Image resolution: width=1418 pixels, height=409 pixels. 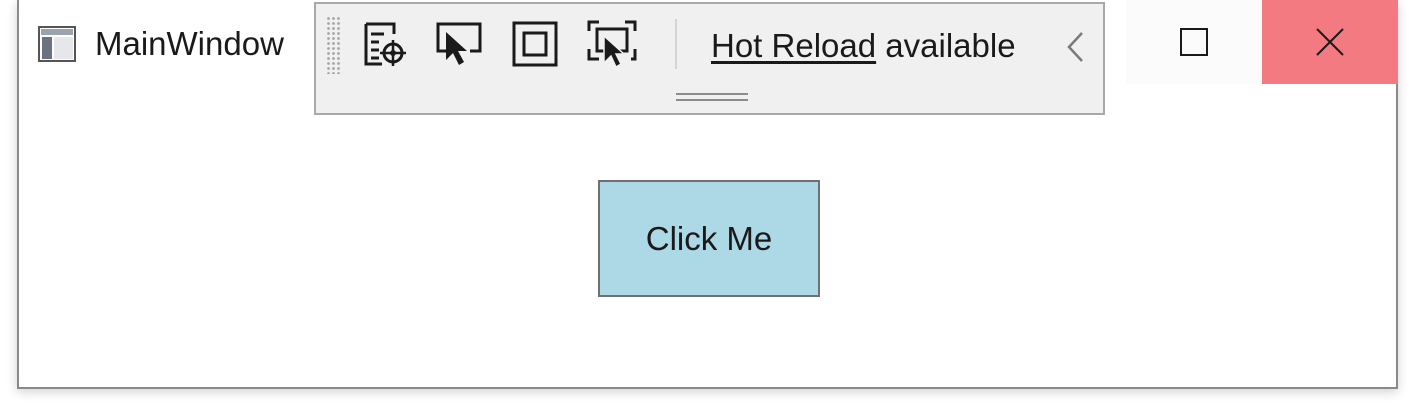 I want to click on track-focused-element-button, so click(x=612, y=44).